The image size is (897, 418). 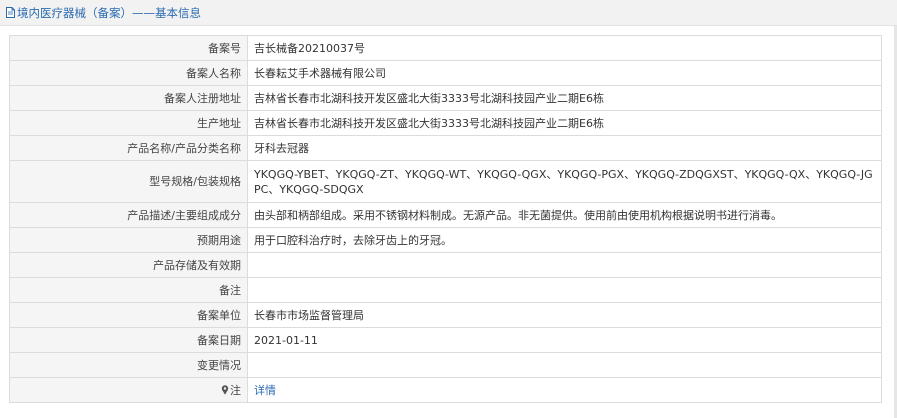 What do you see at coordinates (265, 390) in the screenshot?
I see `details-link: 详情` at bounding box center [265, 390].